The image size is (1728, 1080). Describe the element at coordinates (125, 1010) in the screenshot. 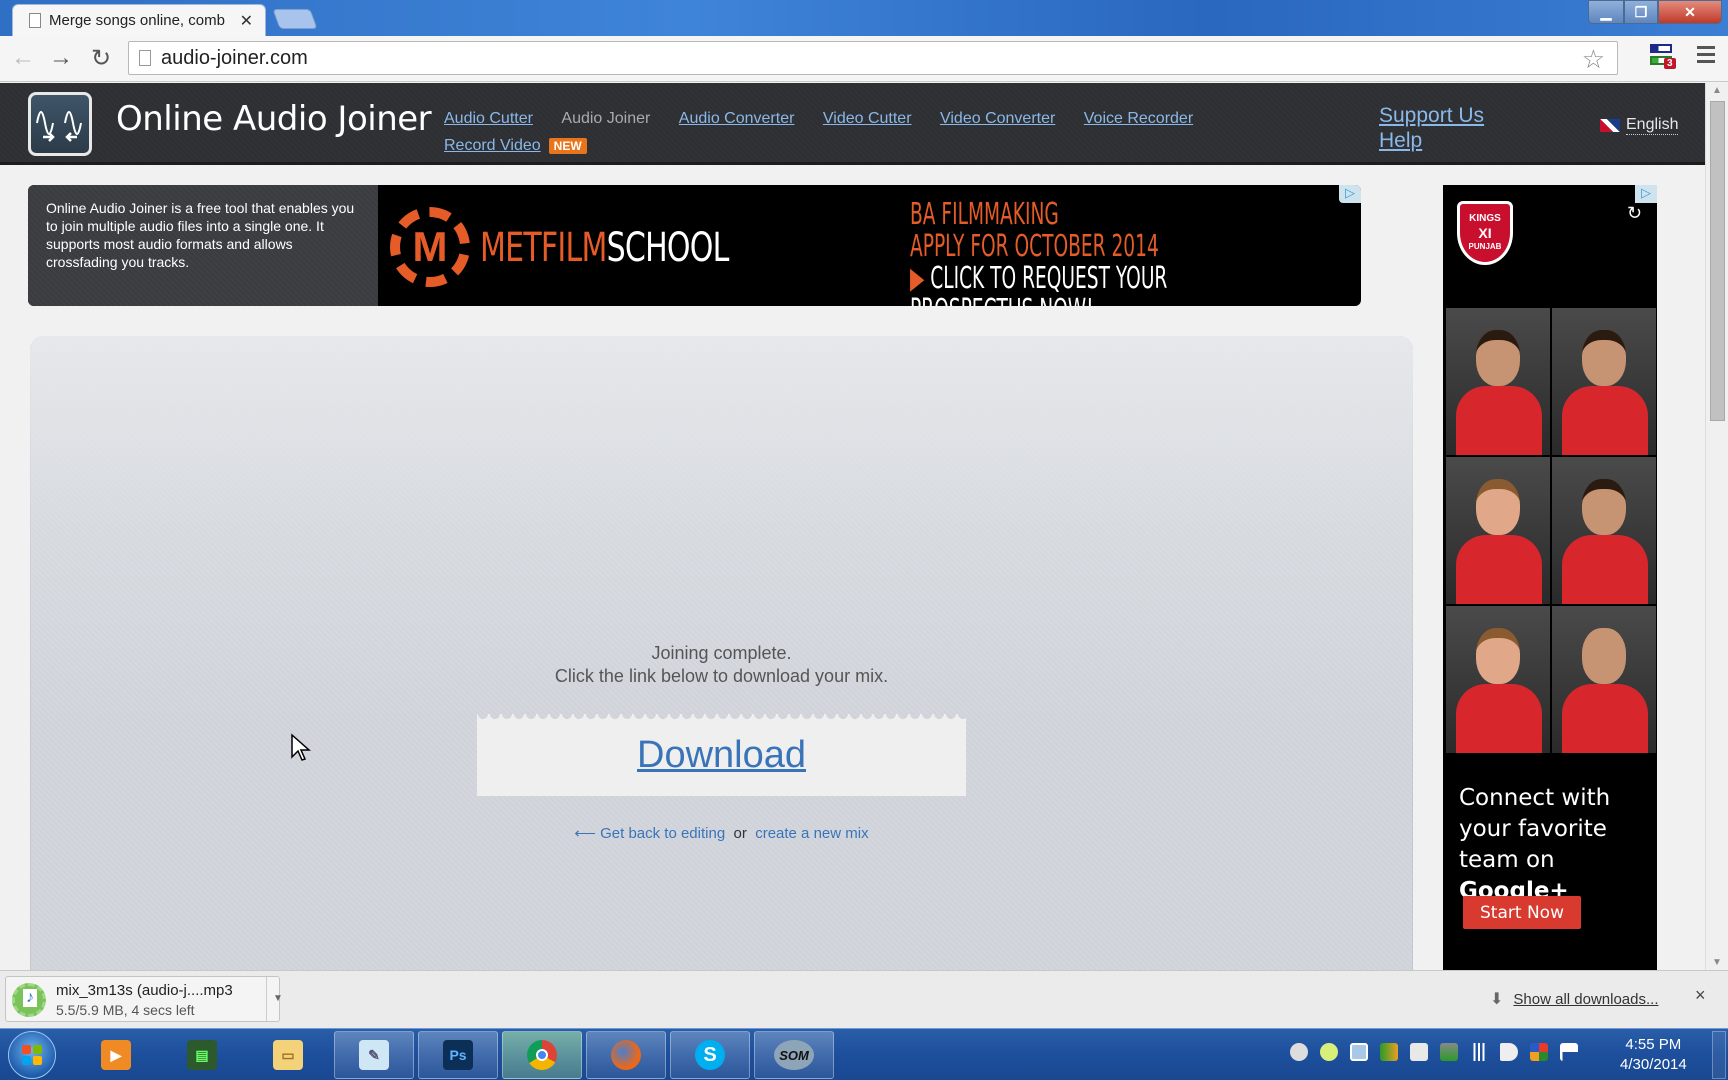

I see `download-status: 5.5/5.9 MB, 4 secs left` at that location.